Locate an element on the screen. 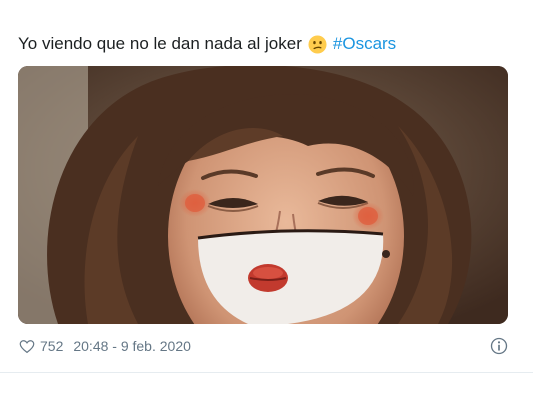  confused-face-emoji-icon is located at coordinates (317, 44).